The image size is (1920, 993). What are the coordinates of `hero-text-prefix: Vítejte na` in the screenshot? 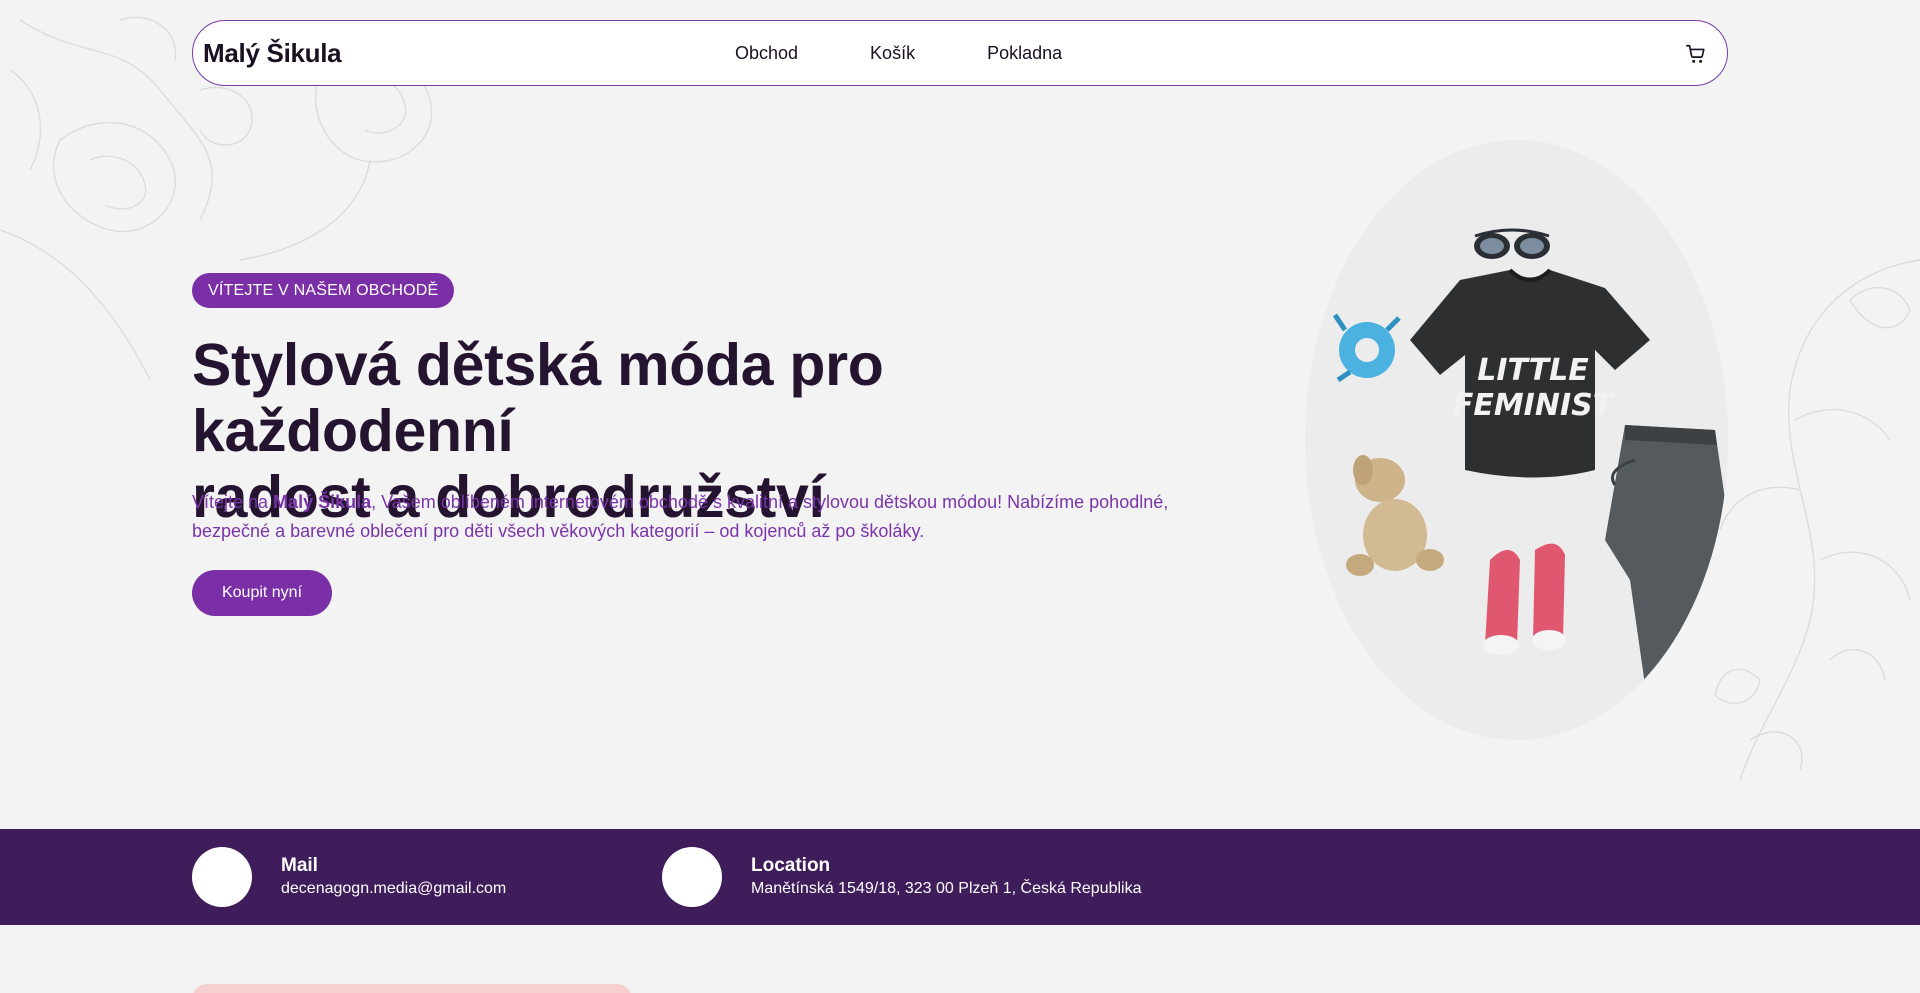 It's located at (233, 502).